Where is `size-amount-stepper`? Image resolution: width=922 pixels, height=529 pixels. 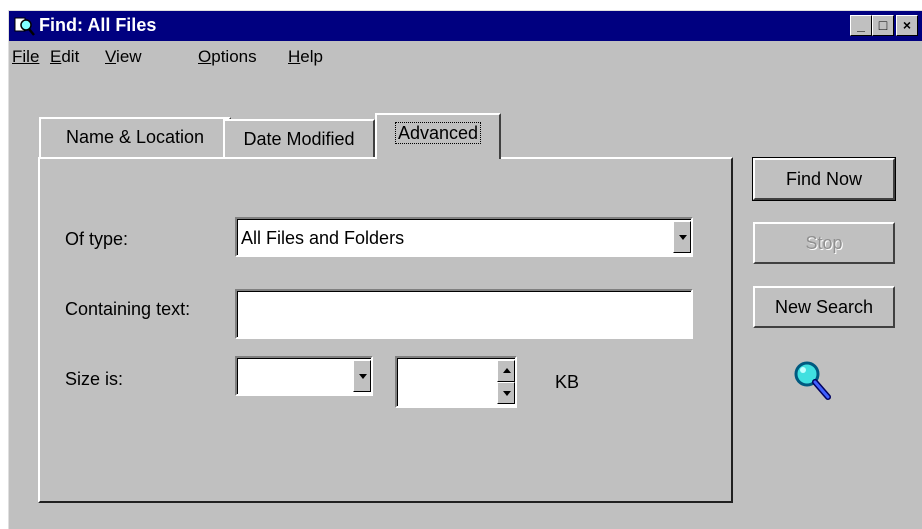
size-amount-stepper is located at coordinates (456, 382).